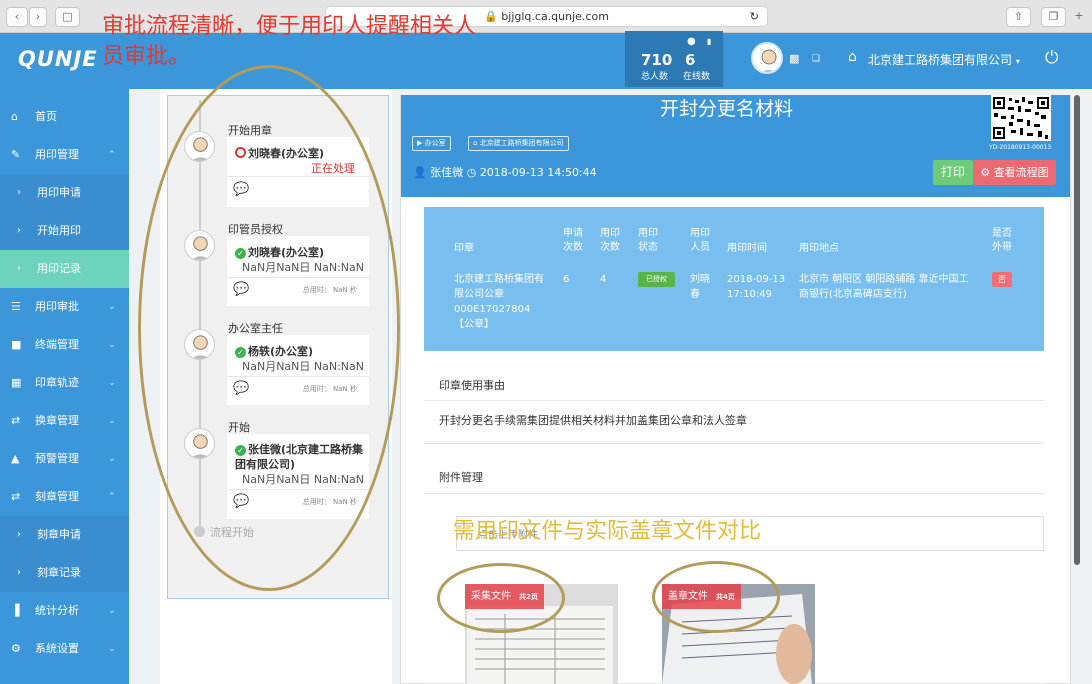 This screenshot has height=684, width=1092. What do you see at coordinates (499, 302) in the screenshot?
I see `seal-name-cell: 北京建工路桥集团有限公司公章000E17027804【公章】` at bounding box center [499, 302].